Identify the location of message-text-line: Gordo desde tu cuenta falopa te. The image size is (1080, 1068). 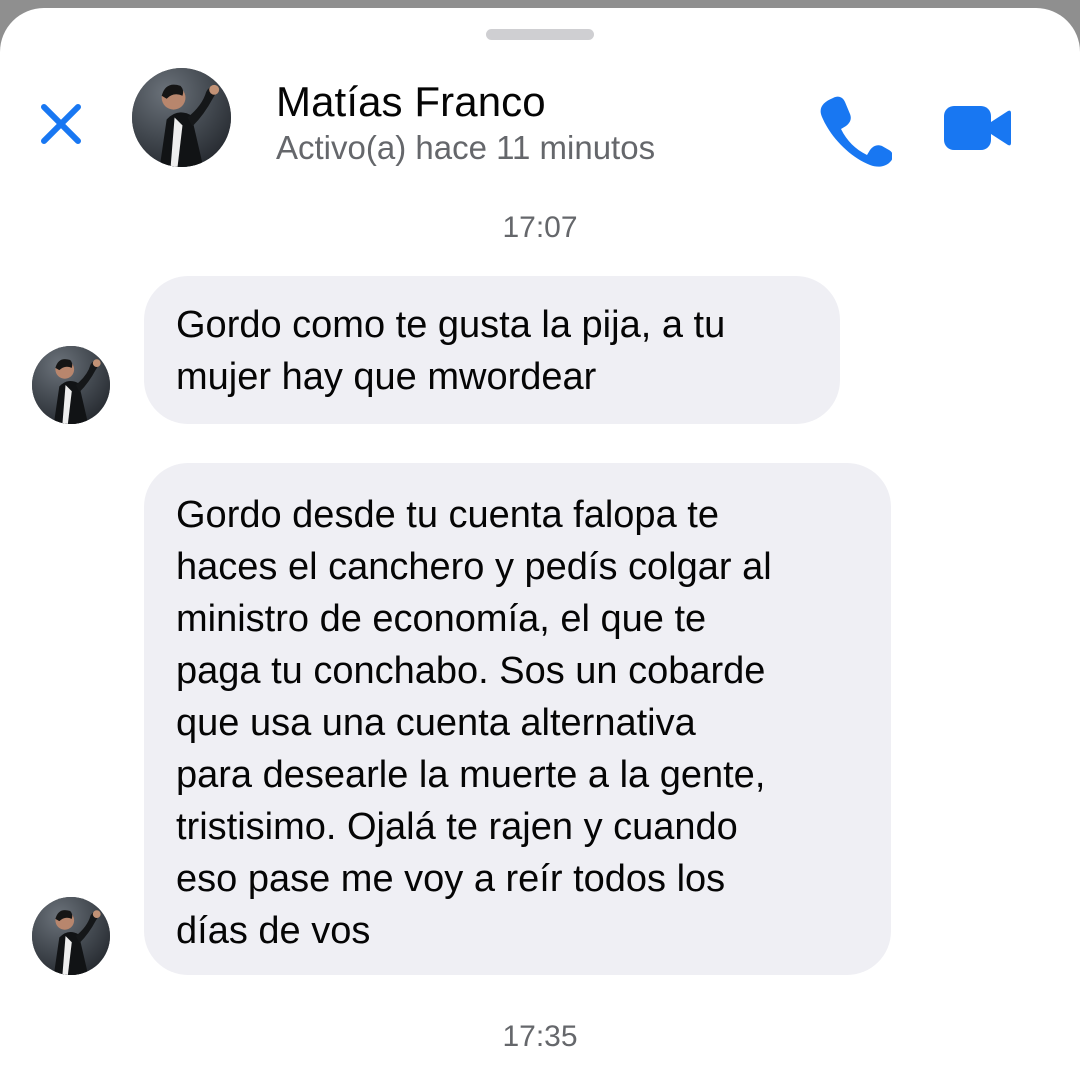
(447, 515).